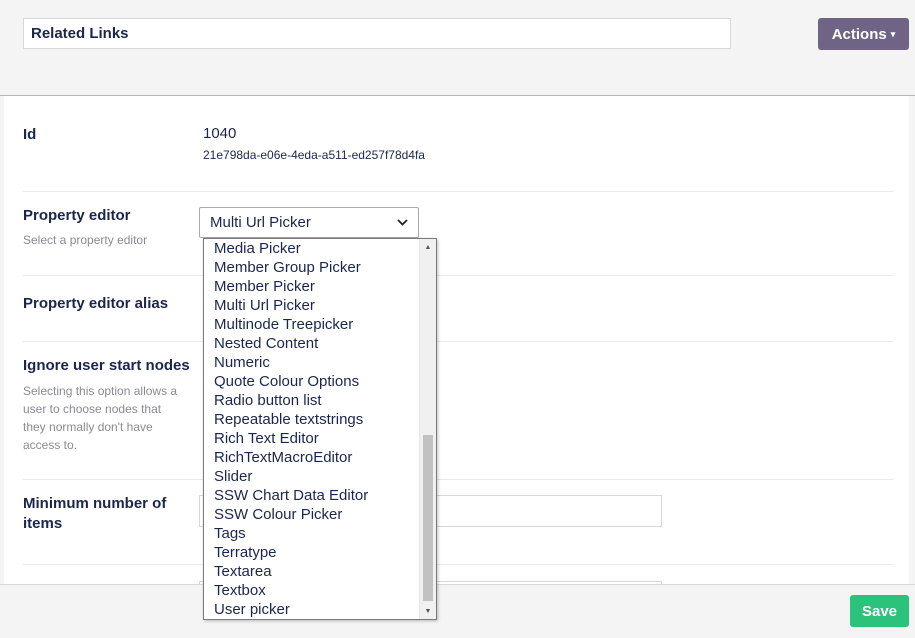 The height and width of the screenshot is (638, 915). Describe the element at coordinates (96, 303) in the screenshot. I see `alias-label: Property editor alias` at that location.